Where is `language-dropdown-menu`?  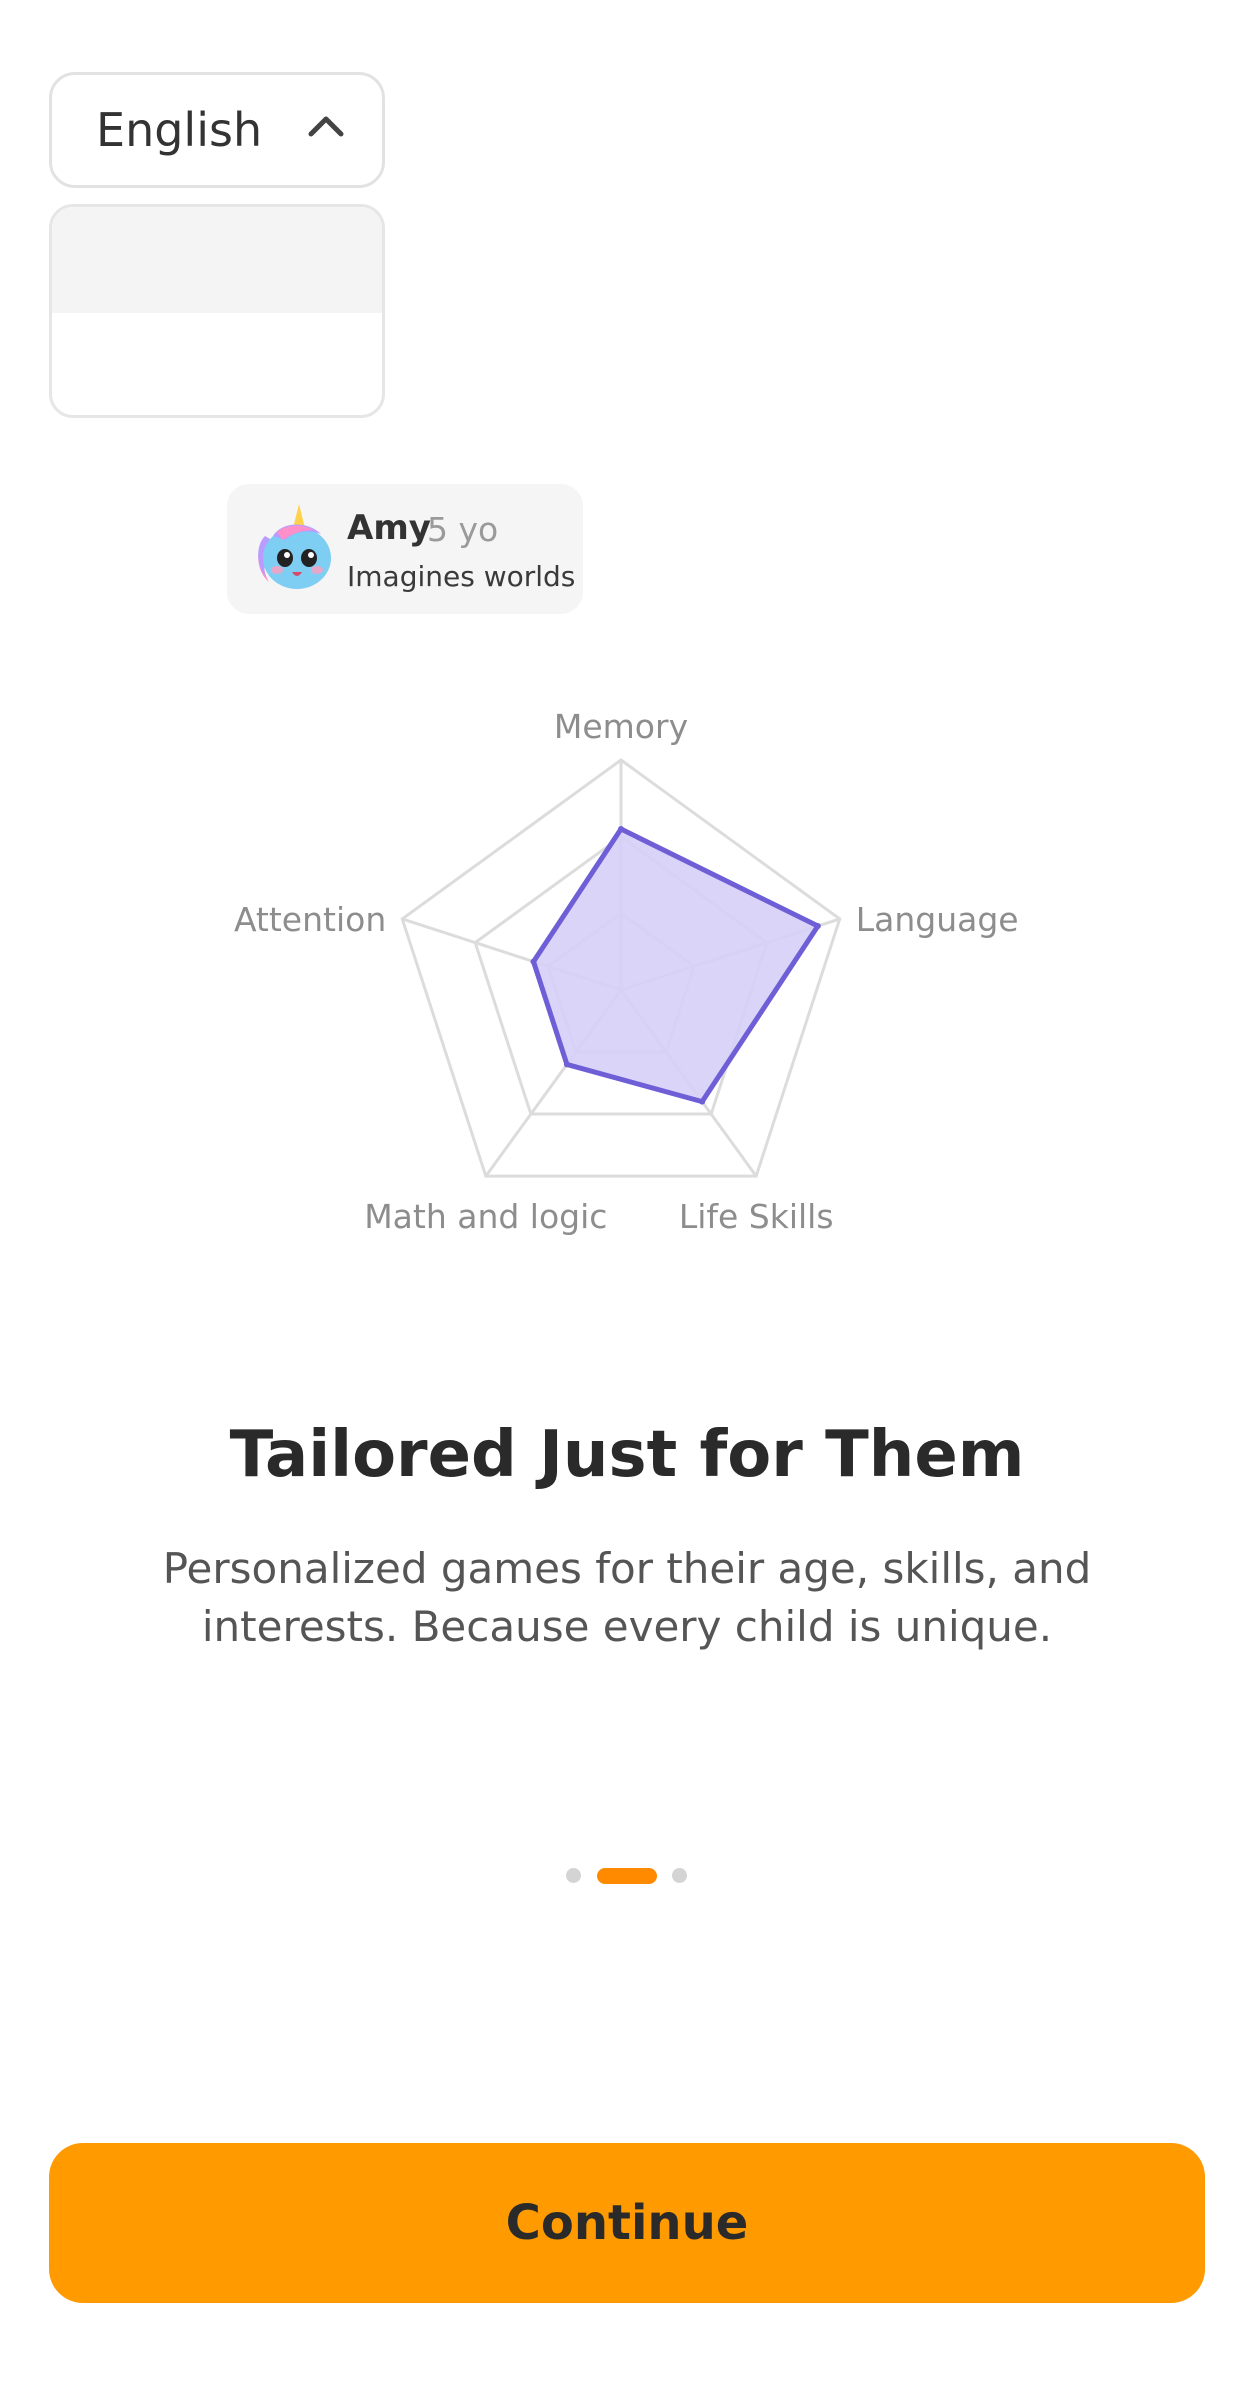
language-dropdown-menu is located at coordinates (217, 311).